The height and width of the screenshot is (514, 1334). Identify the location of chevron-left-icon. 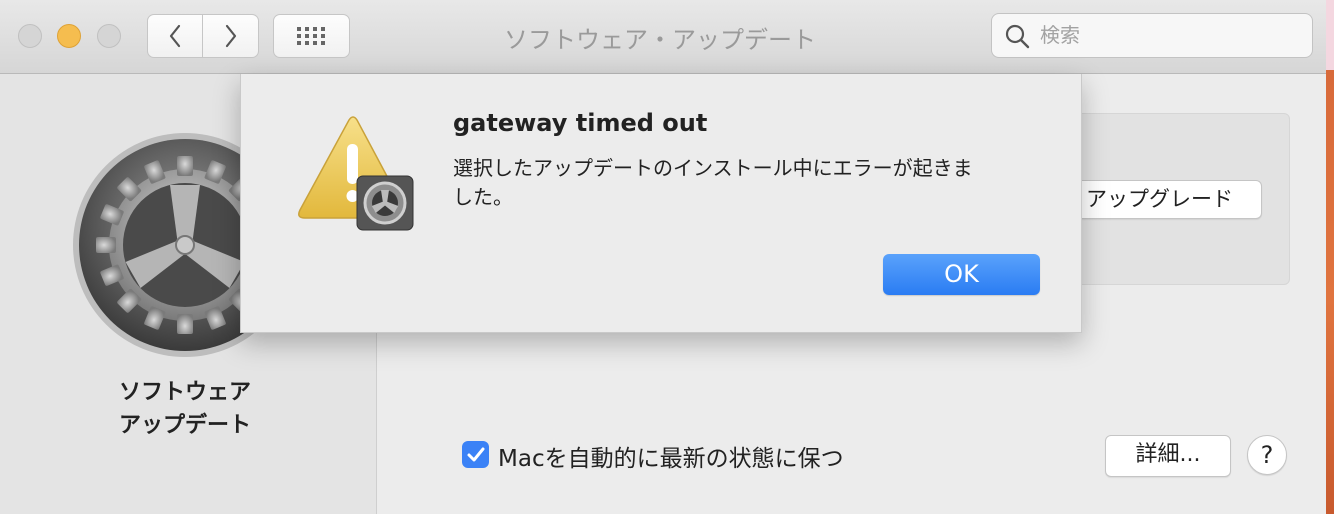
(175, 36).